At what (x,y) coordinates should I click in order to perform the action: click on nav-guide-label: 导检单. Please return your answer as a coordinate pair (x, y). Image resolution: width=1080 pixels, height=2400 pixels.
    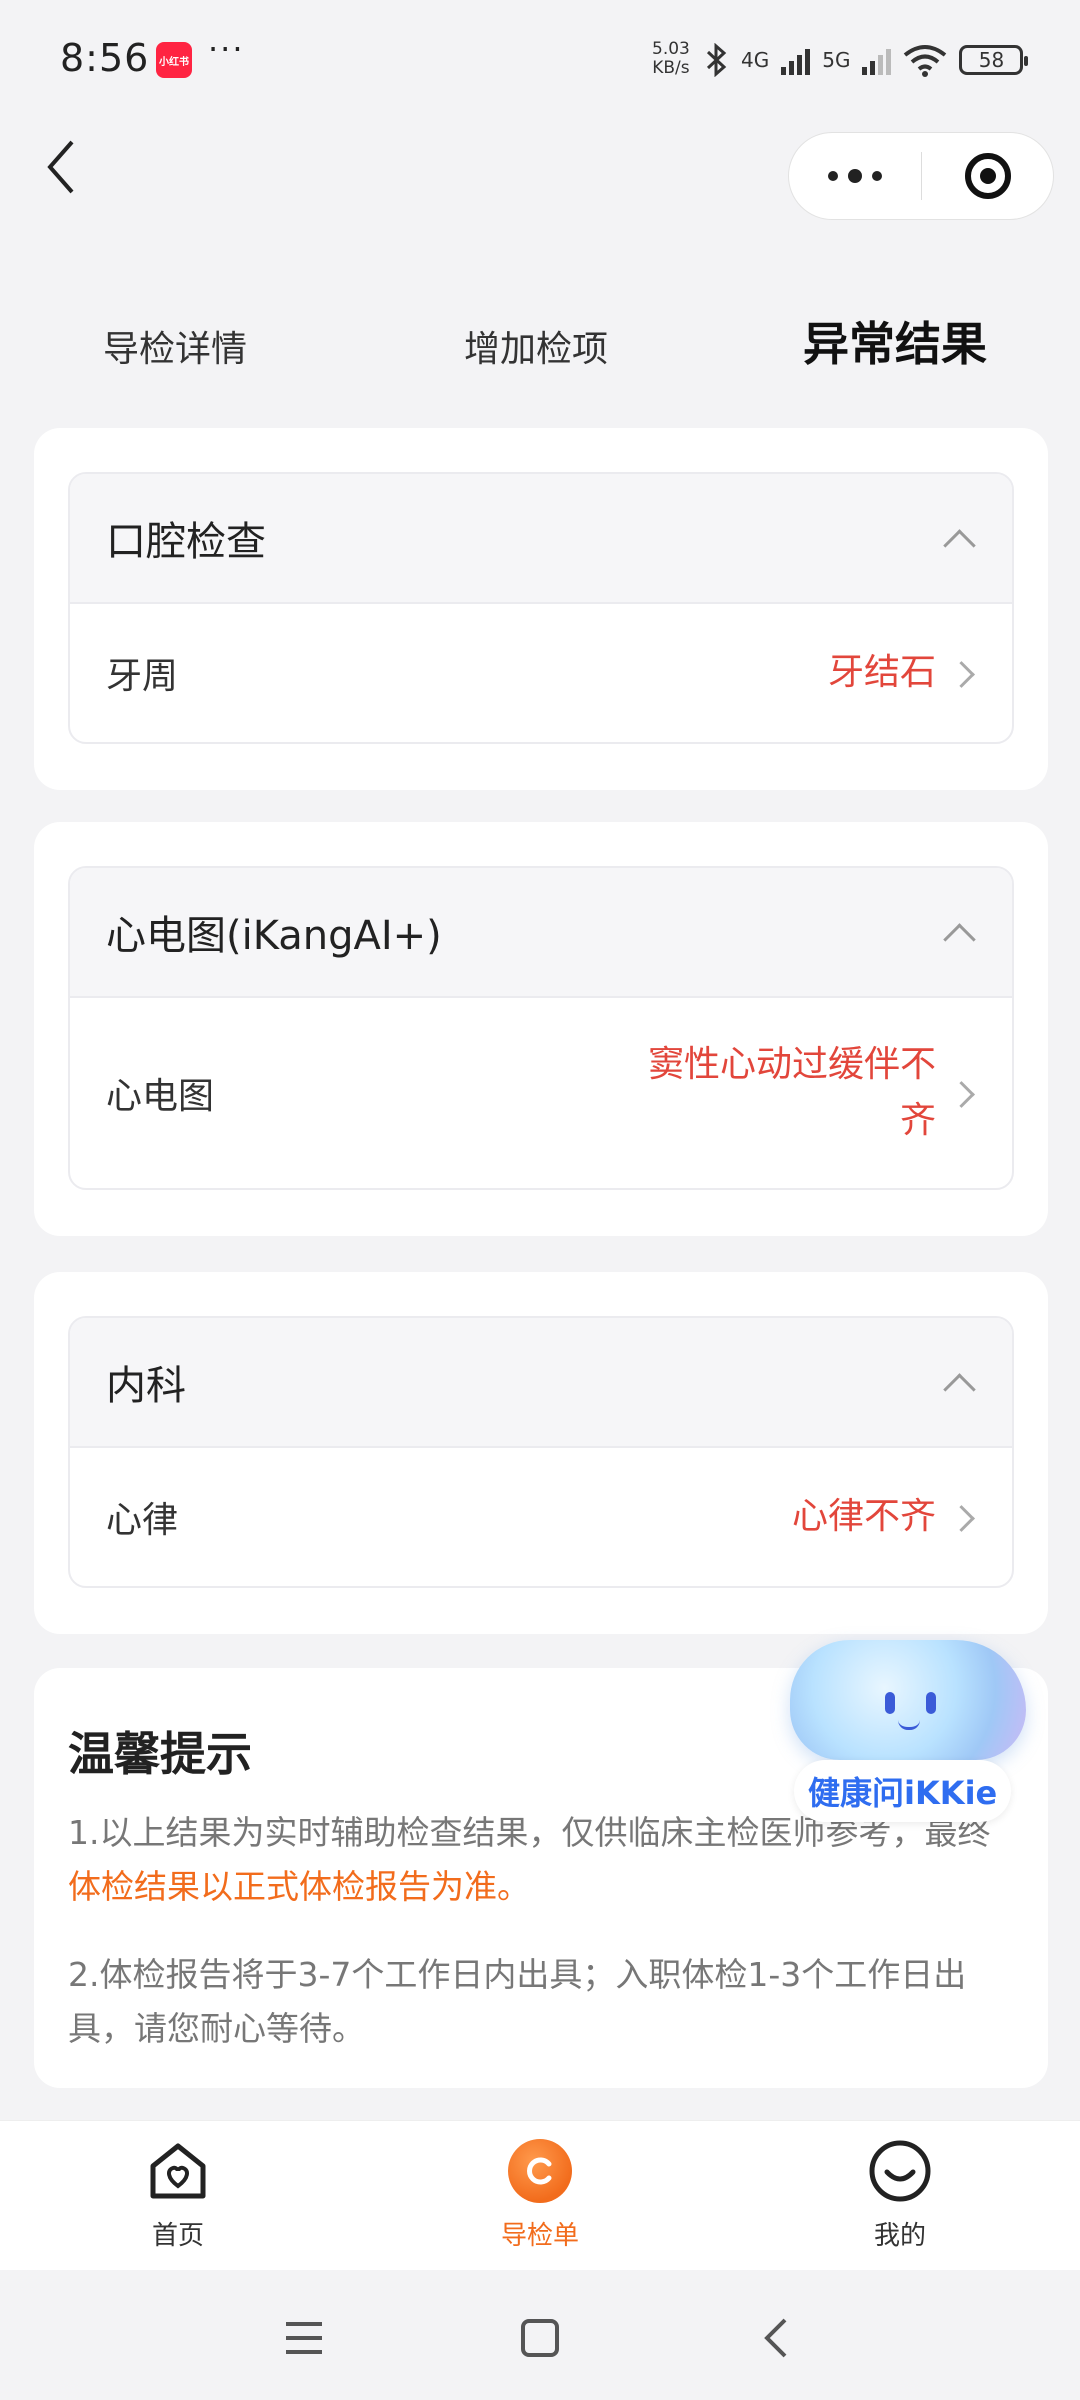
    Looking at the image, I should click on (539, 2236).